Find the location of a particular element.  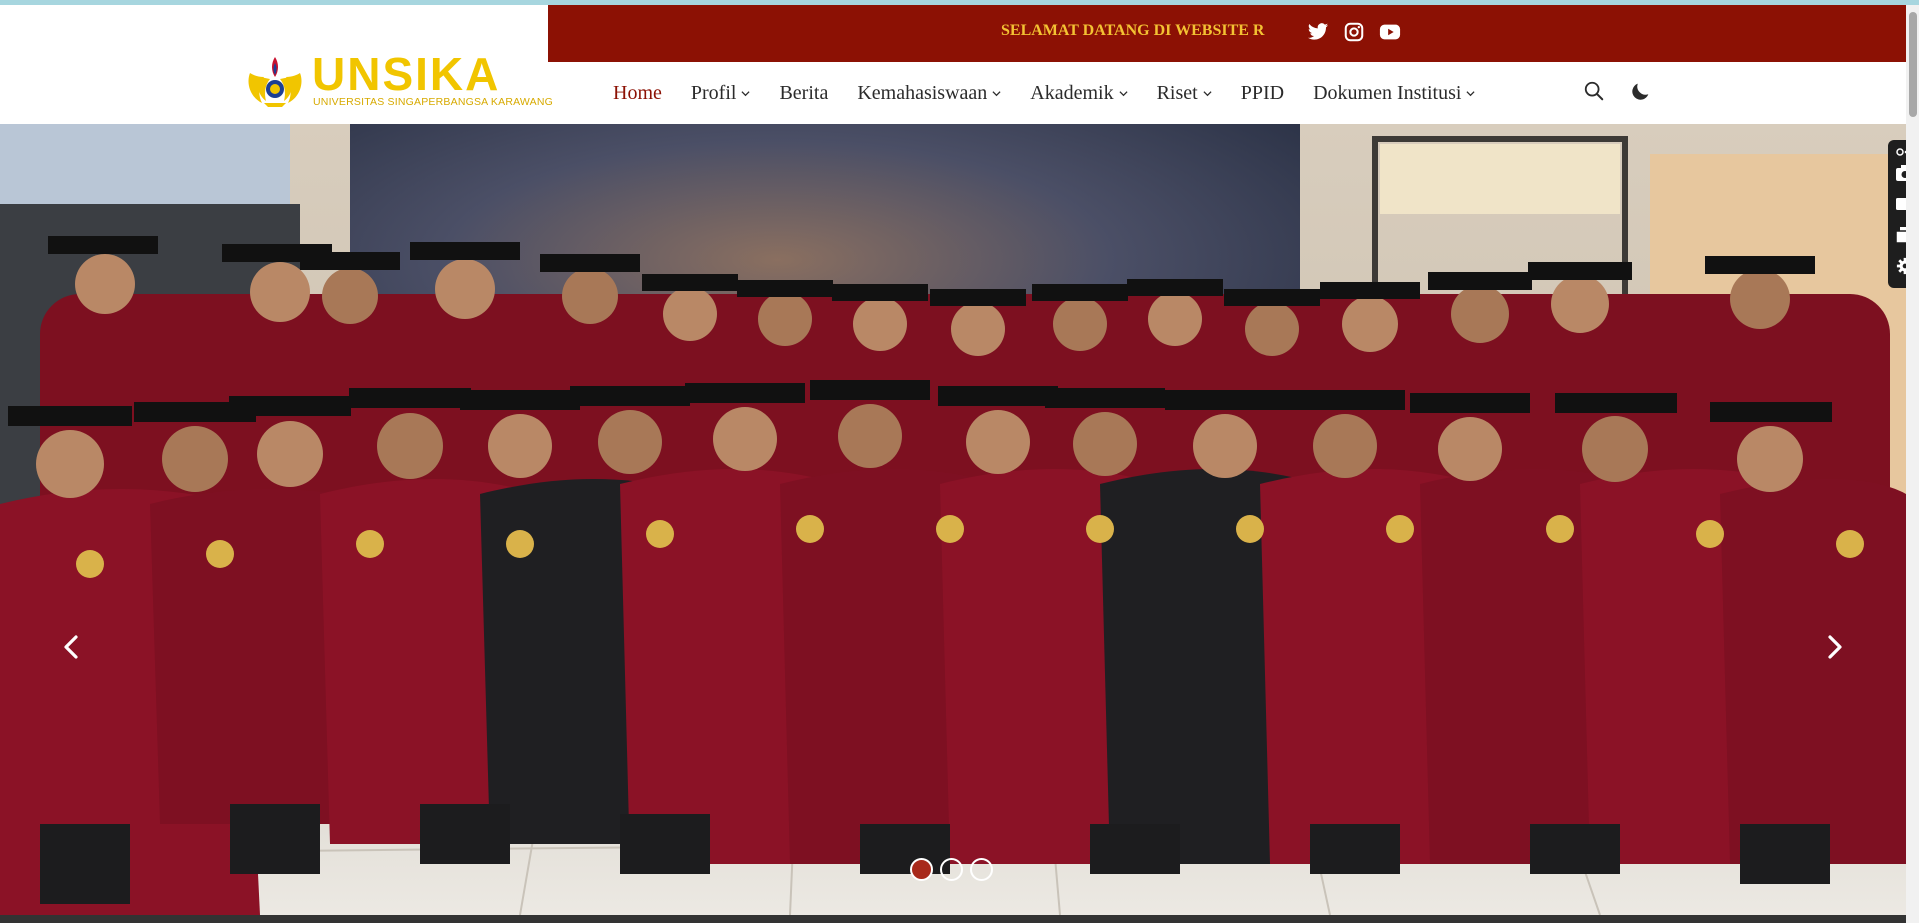

scrollbar-thumb is located at coordinates (1913, 64).